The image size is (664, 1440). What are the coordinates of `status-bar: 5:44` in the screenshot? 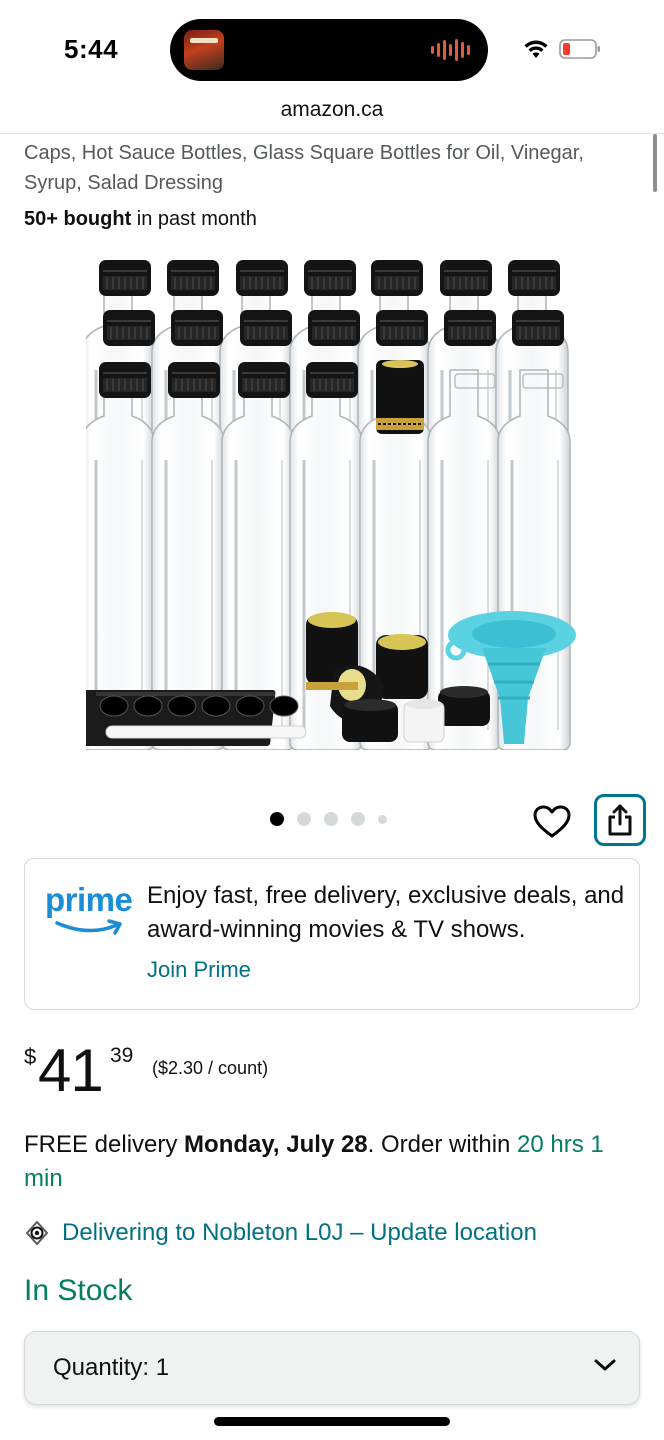 It's located at (332, 48).